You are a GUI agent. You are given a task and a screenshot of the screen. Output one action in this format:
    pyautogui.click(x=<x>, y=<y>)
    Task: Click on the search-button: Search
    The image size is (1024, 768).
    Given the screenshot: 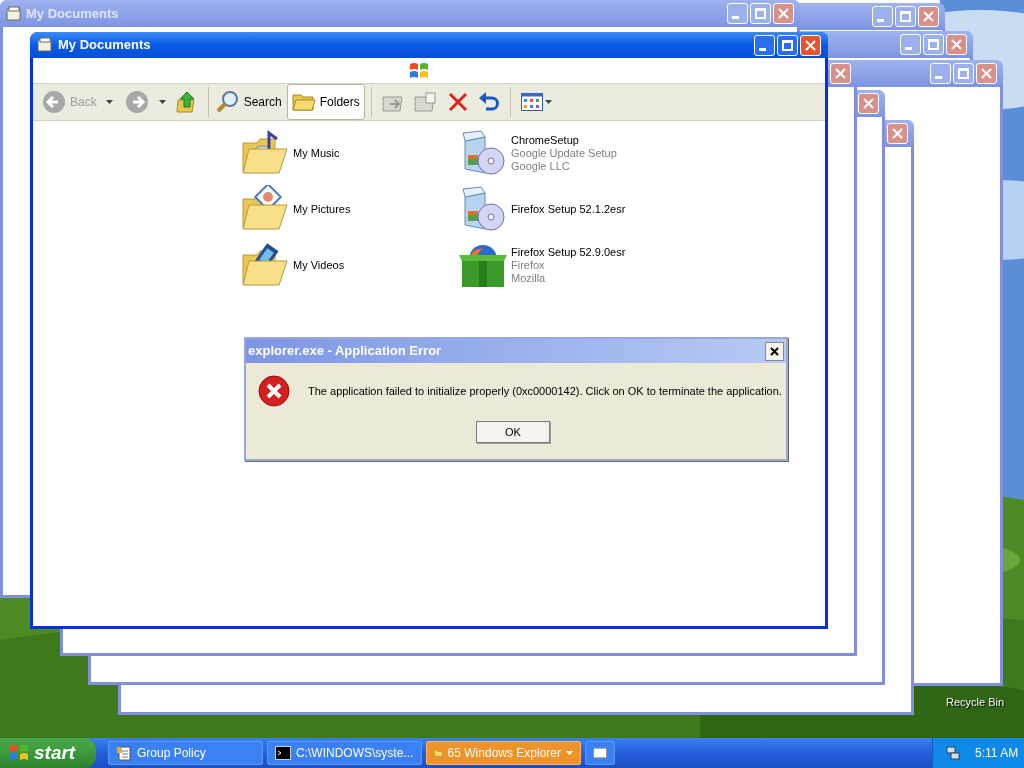 What is the action you would take?
    pyautogui.click(x=248, y=102)
    